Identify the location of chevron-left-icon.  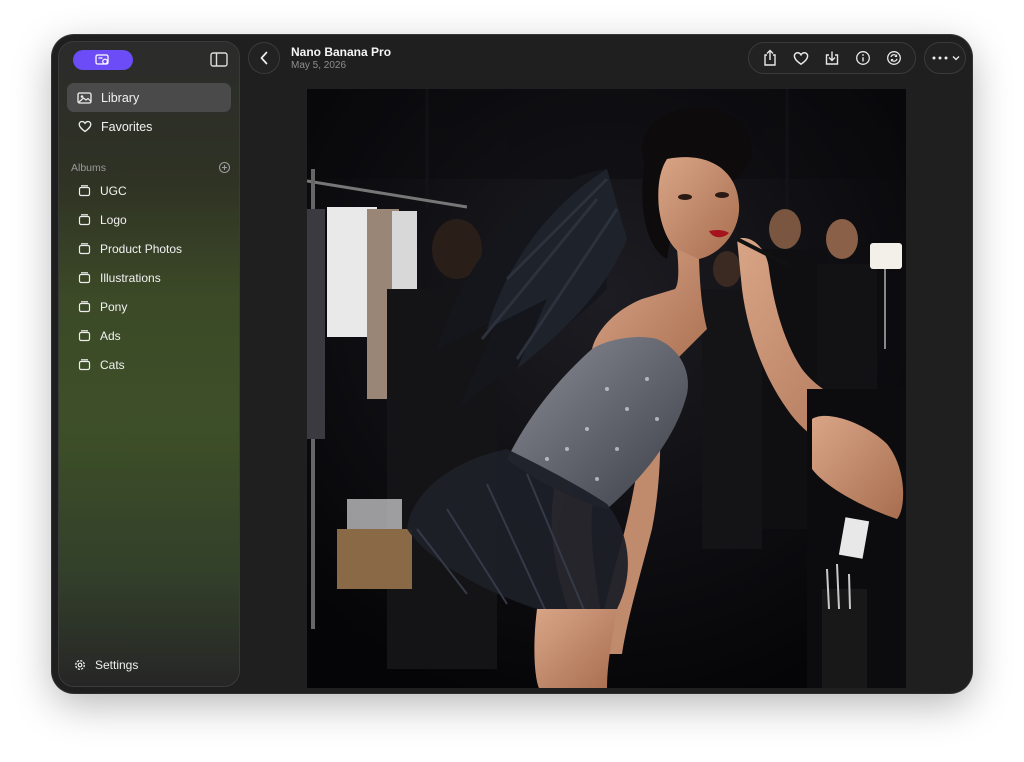
(264, 58).